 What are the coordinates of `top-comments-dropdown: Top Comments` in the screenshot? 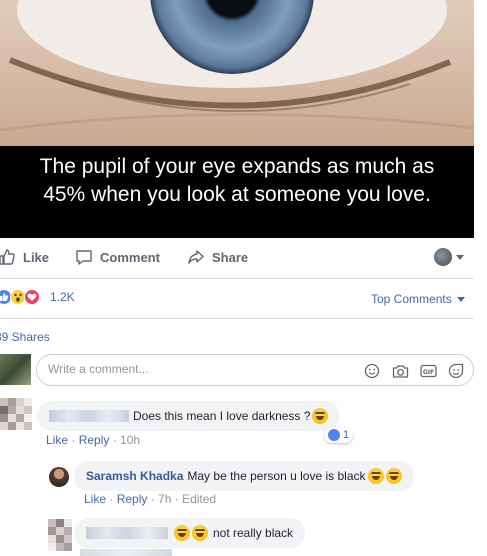 It's located at (418, 299).